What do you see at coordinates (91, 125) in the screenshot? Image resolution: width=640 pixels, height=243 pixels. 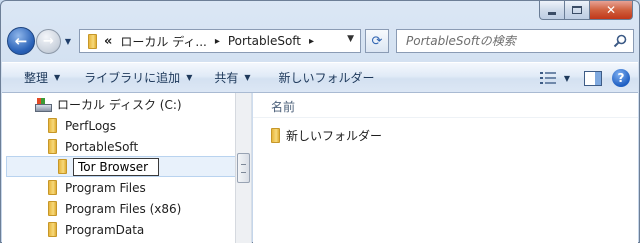 I see `tree-item-label: PerfLogs` at bounding box center [91, 125].